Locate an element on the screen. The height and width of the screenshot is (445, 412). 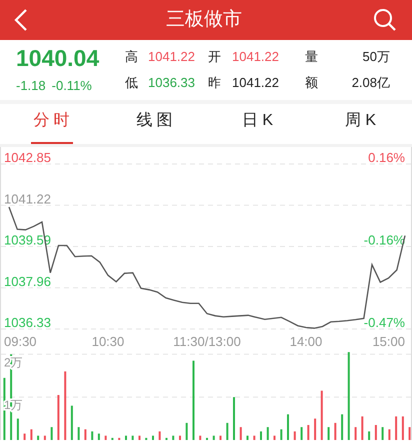
time-label: 15:00 is located at coordinates (388, 341).